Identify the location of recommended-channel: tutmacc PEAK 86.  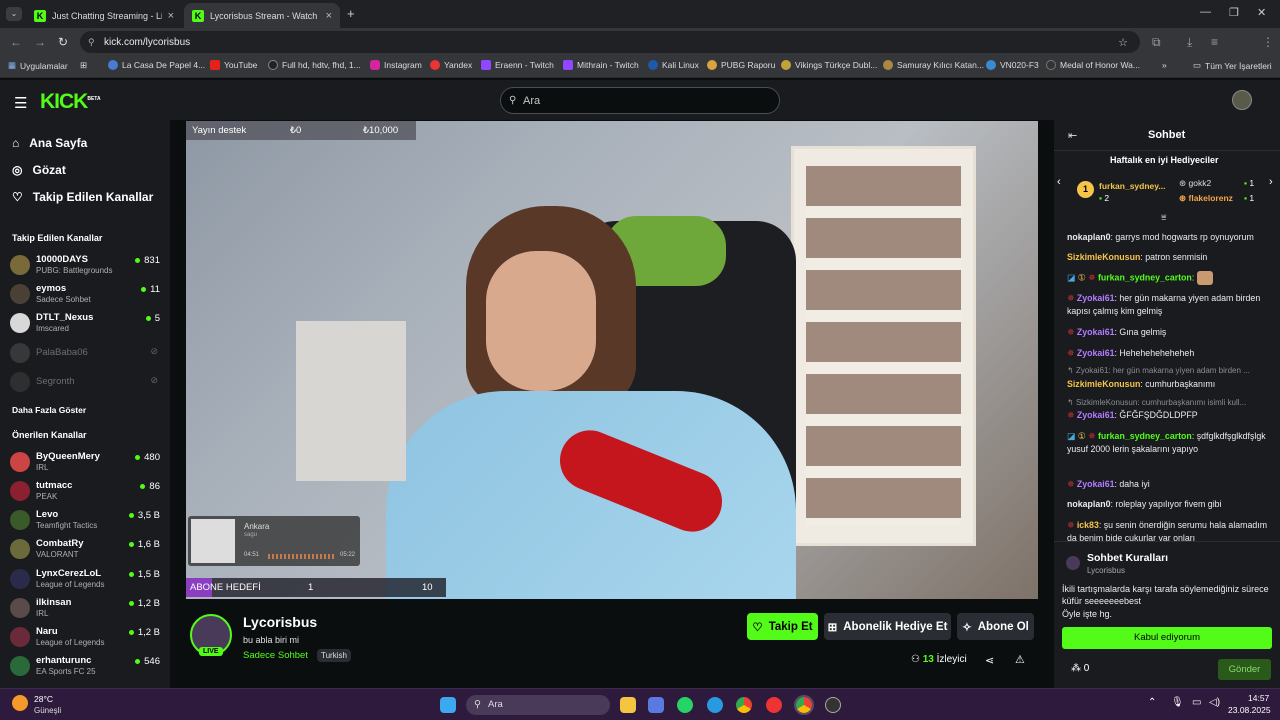
(85, 491).